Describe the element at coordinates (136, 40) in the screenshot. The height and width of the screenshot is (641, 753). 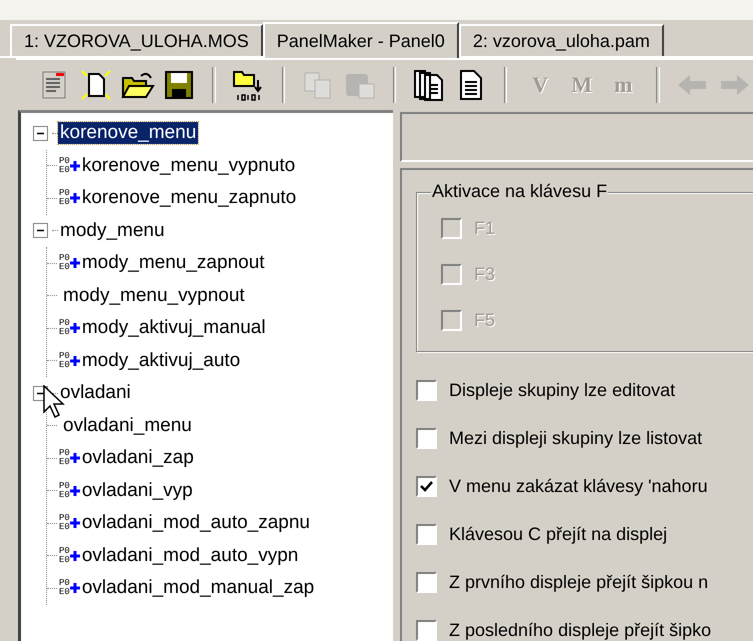
I see `tab: 1: VZOROVA_ULOHA.MOS` at that location.